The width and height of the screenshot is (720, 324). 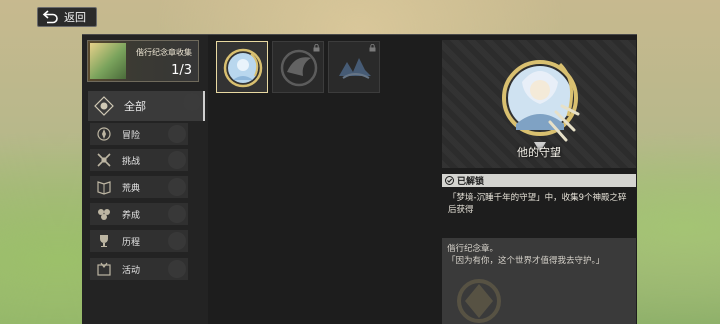 What do you see at coordinates (539, 152) in the screenshot?
I see `badge-name: 他的守望` at bounding box center [539, 152].